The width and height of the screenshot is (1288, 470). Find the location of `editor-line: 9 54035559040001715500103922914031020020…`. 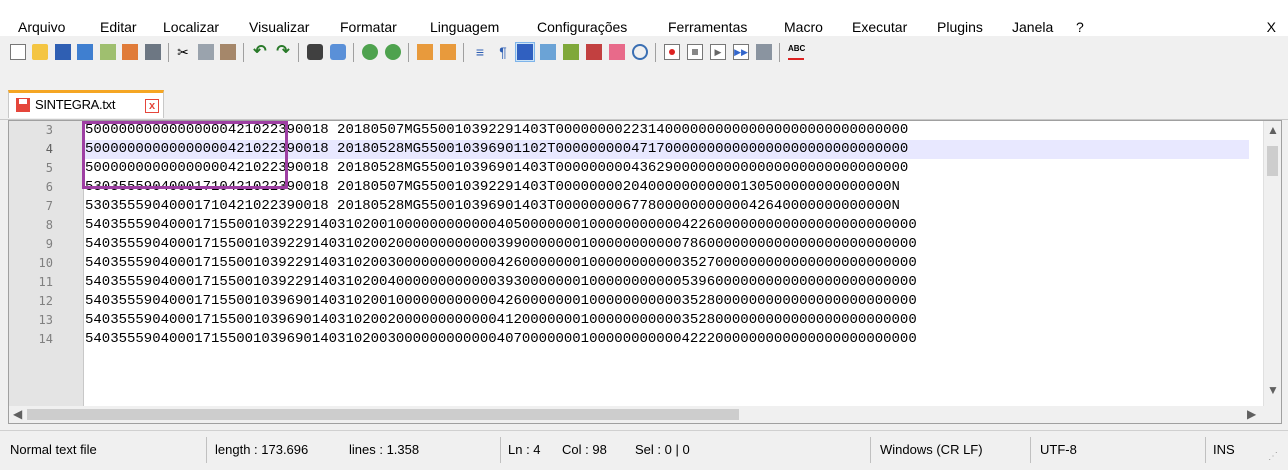

editor-line: 9 54035559040001715500103922914031020020… is located at coordinates (637, 244).